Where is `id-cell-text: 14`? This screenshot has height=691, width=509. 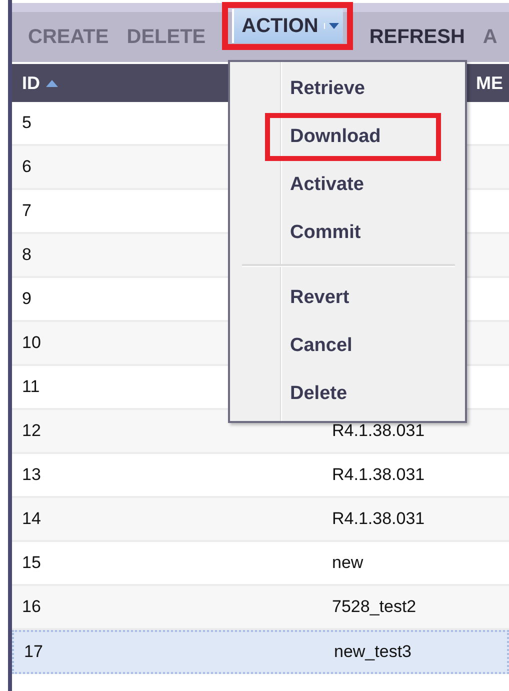 id-cell-text: 14 is located at coordinates (31, 519).